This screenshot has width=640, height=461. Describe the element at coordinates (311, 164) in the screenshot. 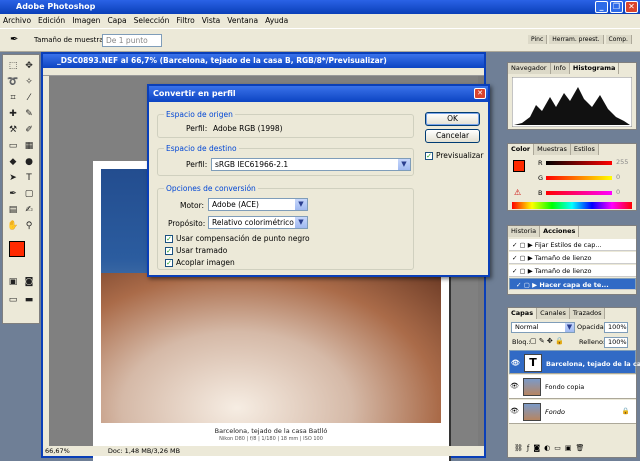

I see `destination-profile-select: sRGB IEC61966-2.1 ▼` at that location.